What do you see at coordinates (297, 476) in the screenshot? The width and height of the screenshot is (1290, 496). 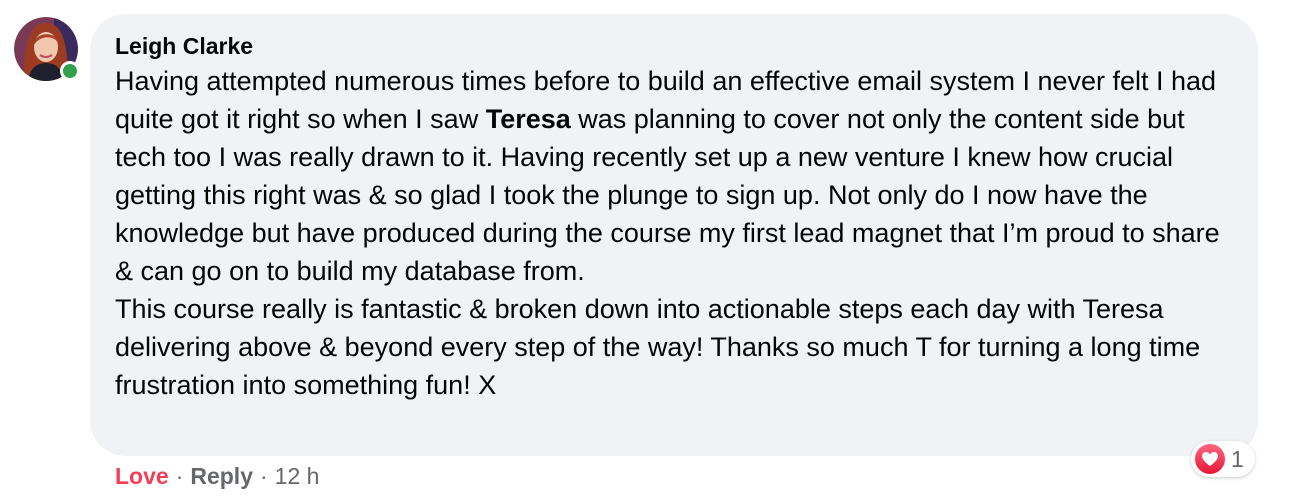 I see `timestamp: 12 h` at bounding box center [297, 476].